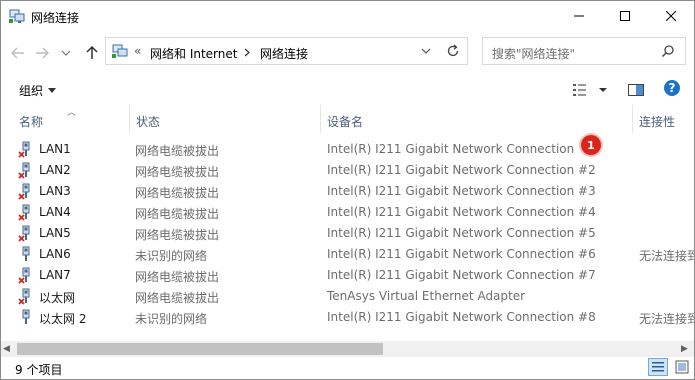 The width and height of the screenshot is (695, 380). Describe the element at coordinates (55, 170) in the screenshot. I see `connection-name: LAN2` at that location.